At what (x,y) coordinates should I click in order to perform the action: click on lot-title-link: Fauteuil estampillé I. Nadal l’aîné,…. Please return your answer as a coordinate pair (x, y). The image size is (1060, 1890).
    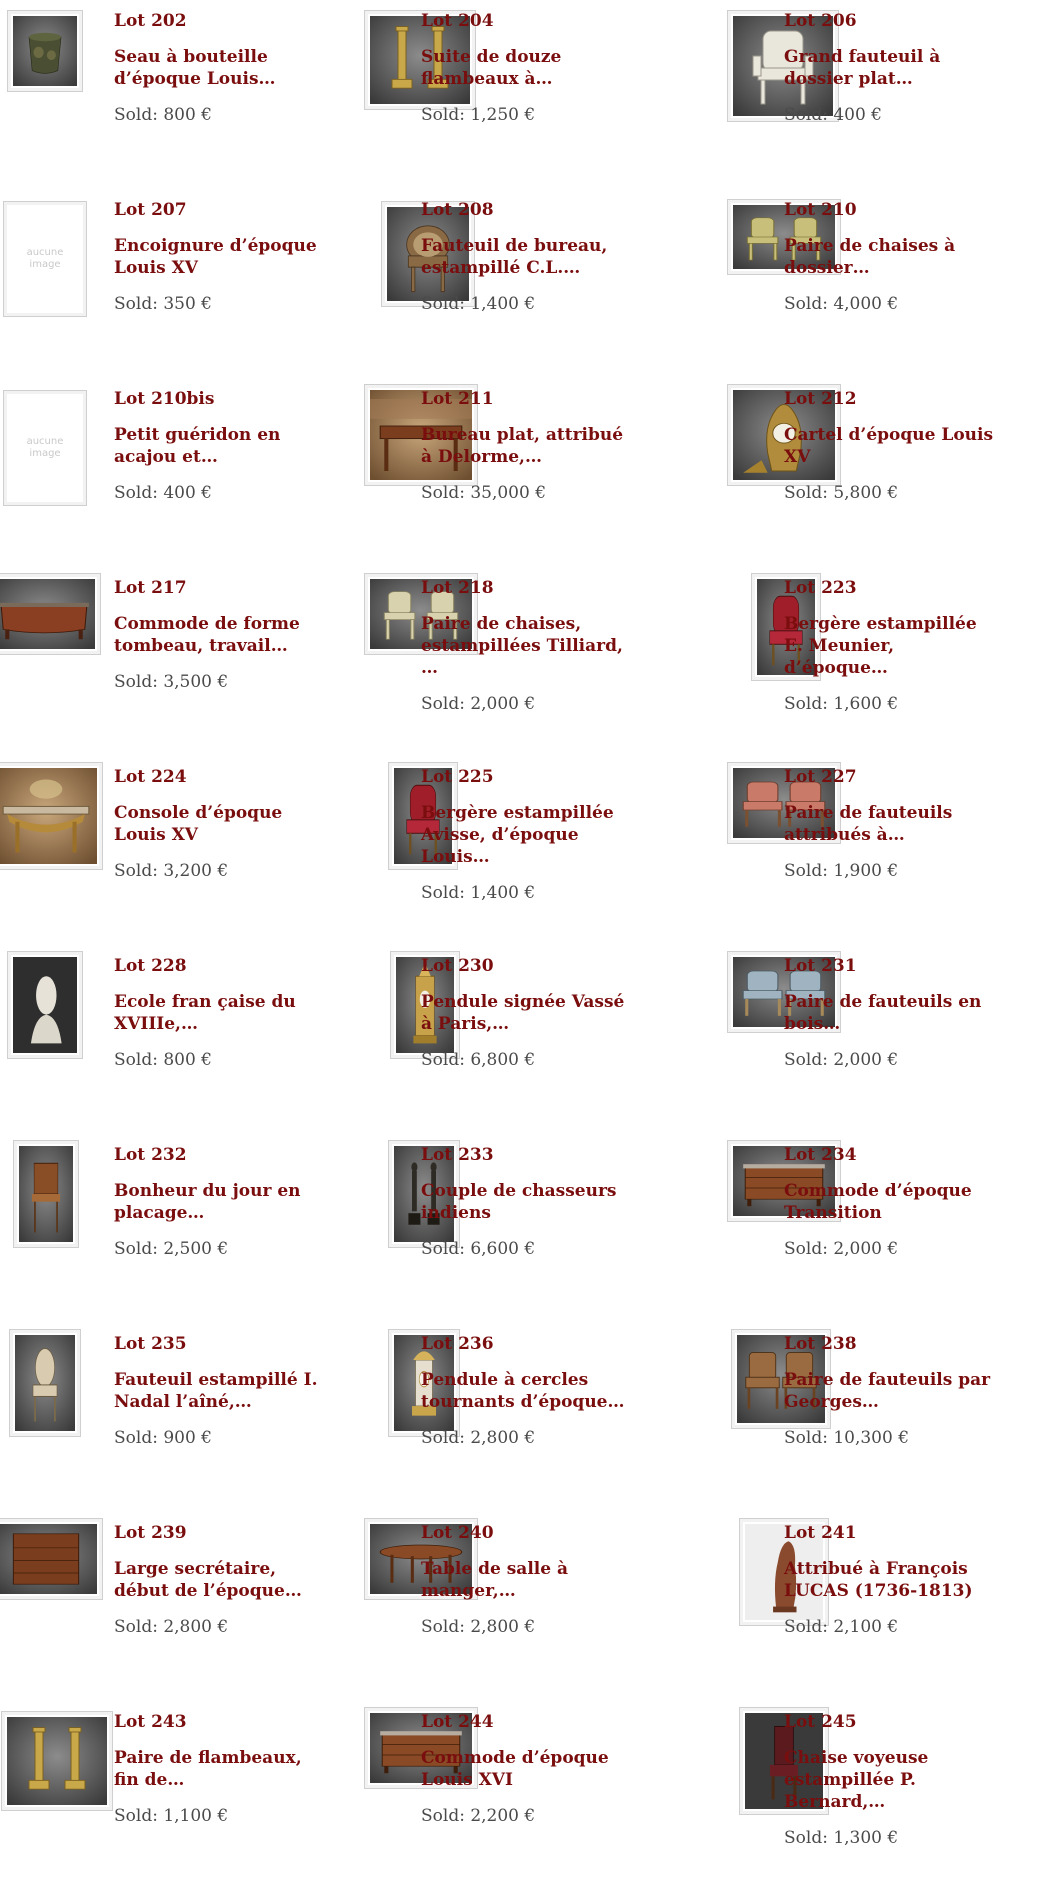
    Looking at the image, I should click on (222, 1391).